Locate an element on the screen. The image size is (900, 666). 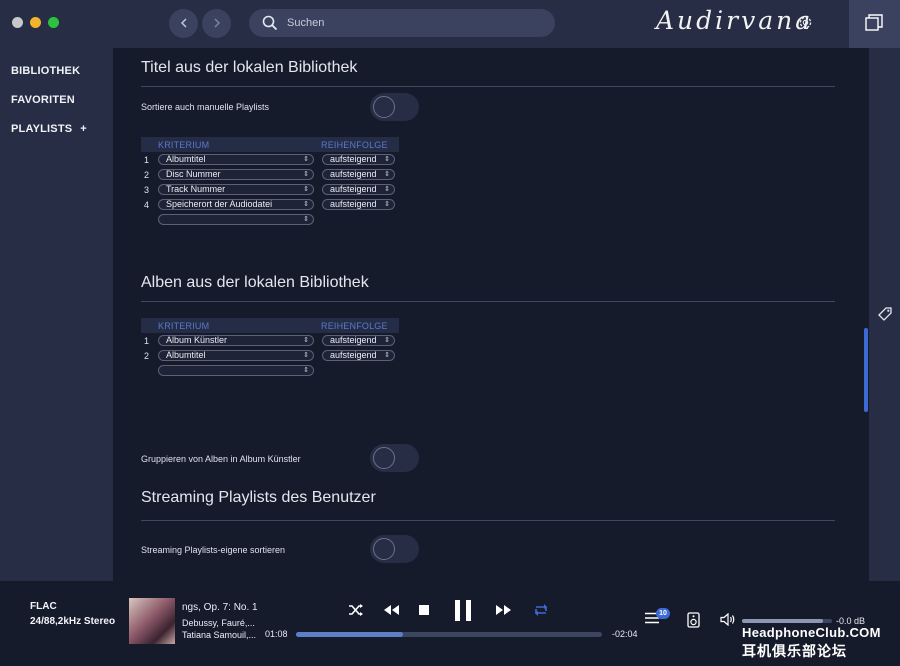
back-button is located at coordinates (183, 23).